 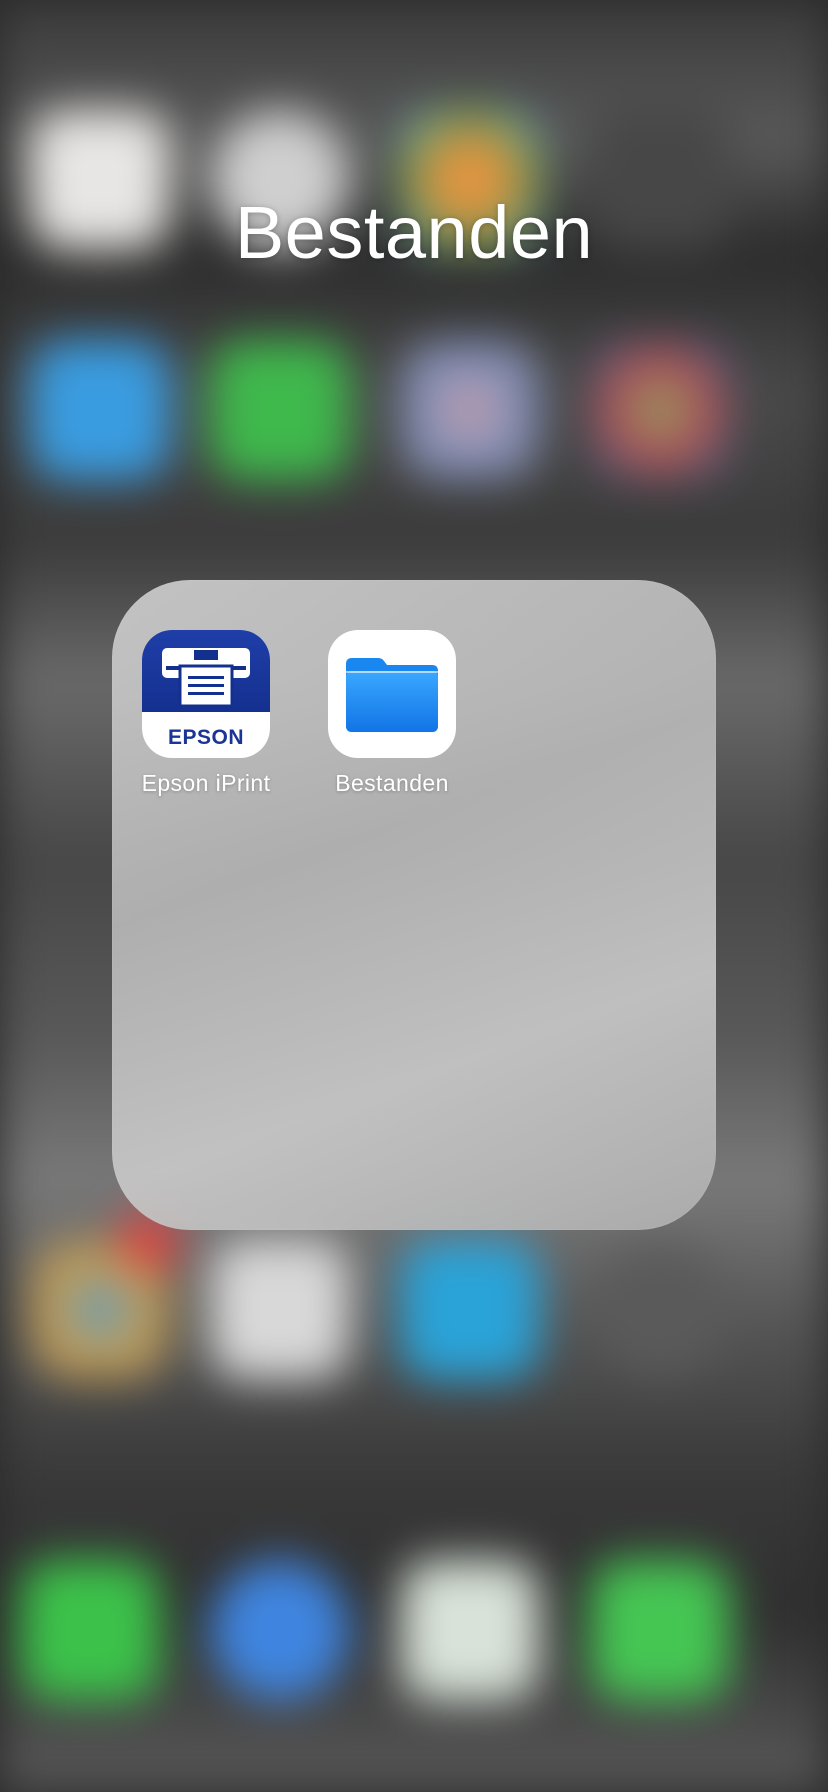 I want to click on app-epson-iprint: EPSON Epson iPrint, so click(x=206, y=713).